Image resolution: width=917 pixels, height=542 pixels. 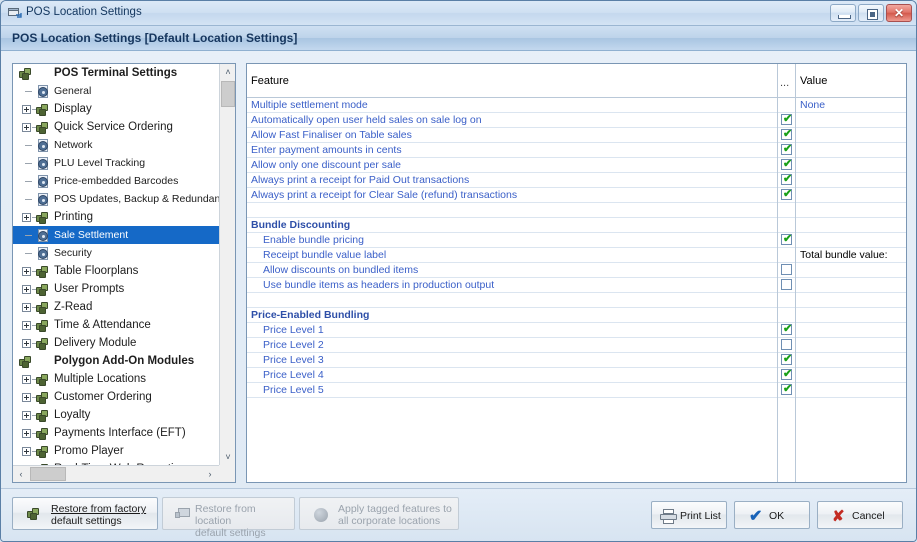 What do you see at coordinates (228, 518) in the screenshot?
I see `restore-from-location-defaults-button: Restore from location default settings` at bounding box center [228, 518].